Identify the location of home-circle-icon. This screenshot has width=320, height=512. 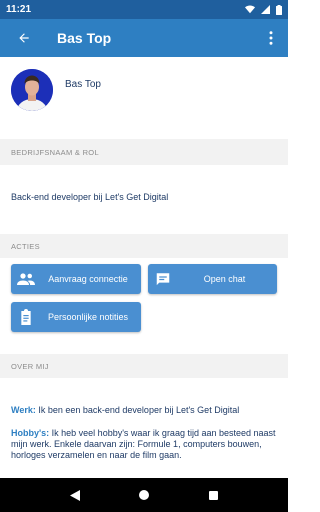
(144, 495).